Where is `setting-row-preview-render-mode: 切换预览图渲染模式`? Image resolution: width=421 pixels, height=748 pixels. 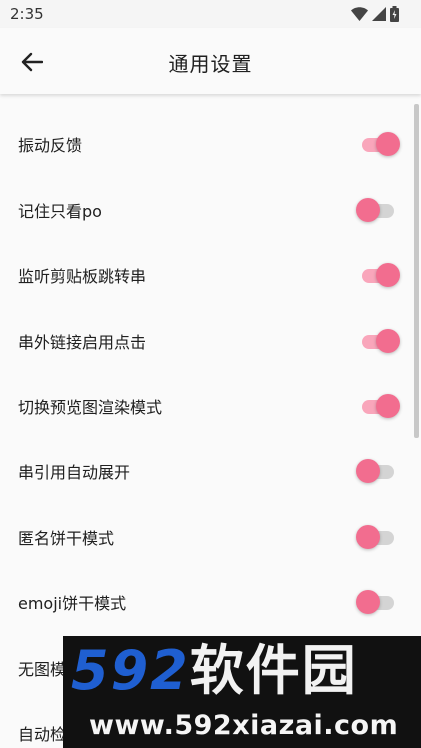
setting-row-preview-render-mode: 切换预览图渲染模式 is located at coordinates (205, 406).